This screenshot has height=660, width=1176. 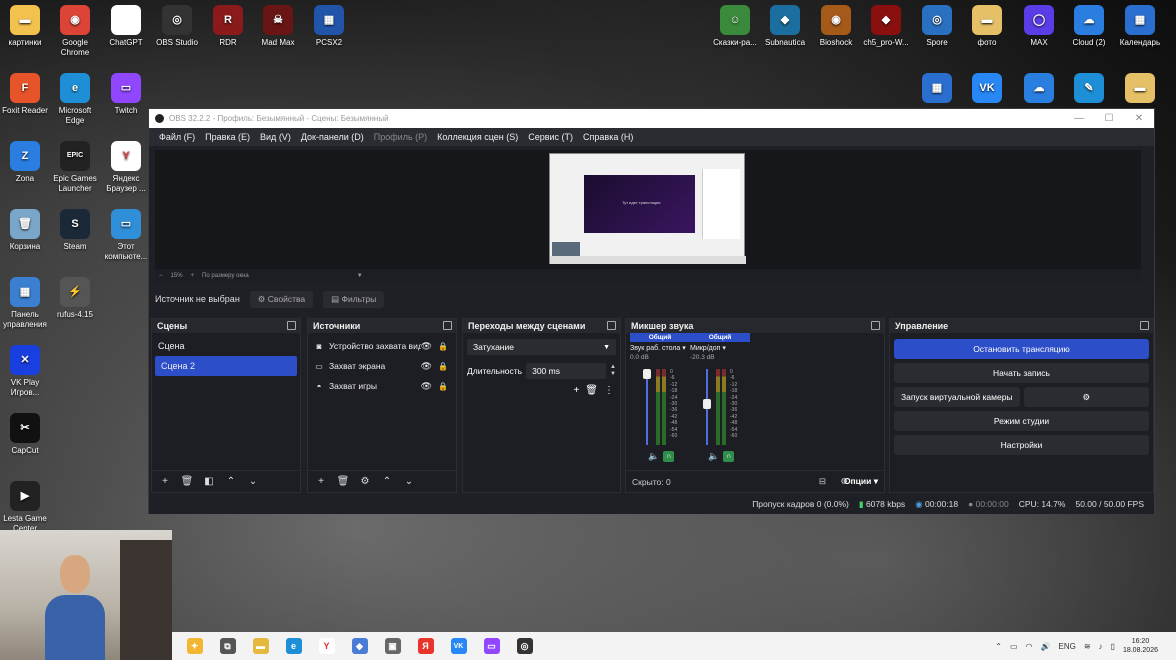 I want to click on desktop-icon: ▦, so click(x=937, y=89).